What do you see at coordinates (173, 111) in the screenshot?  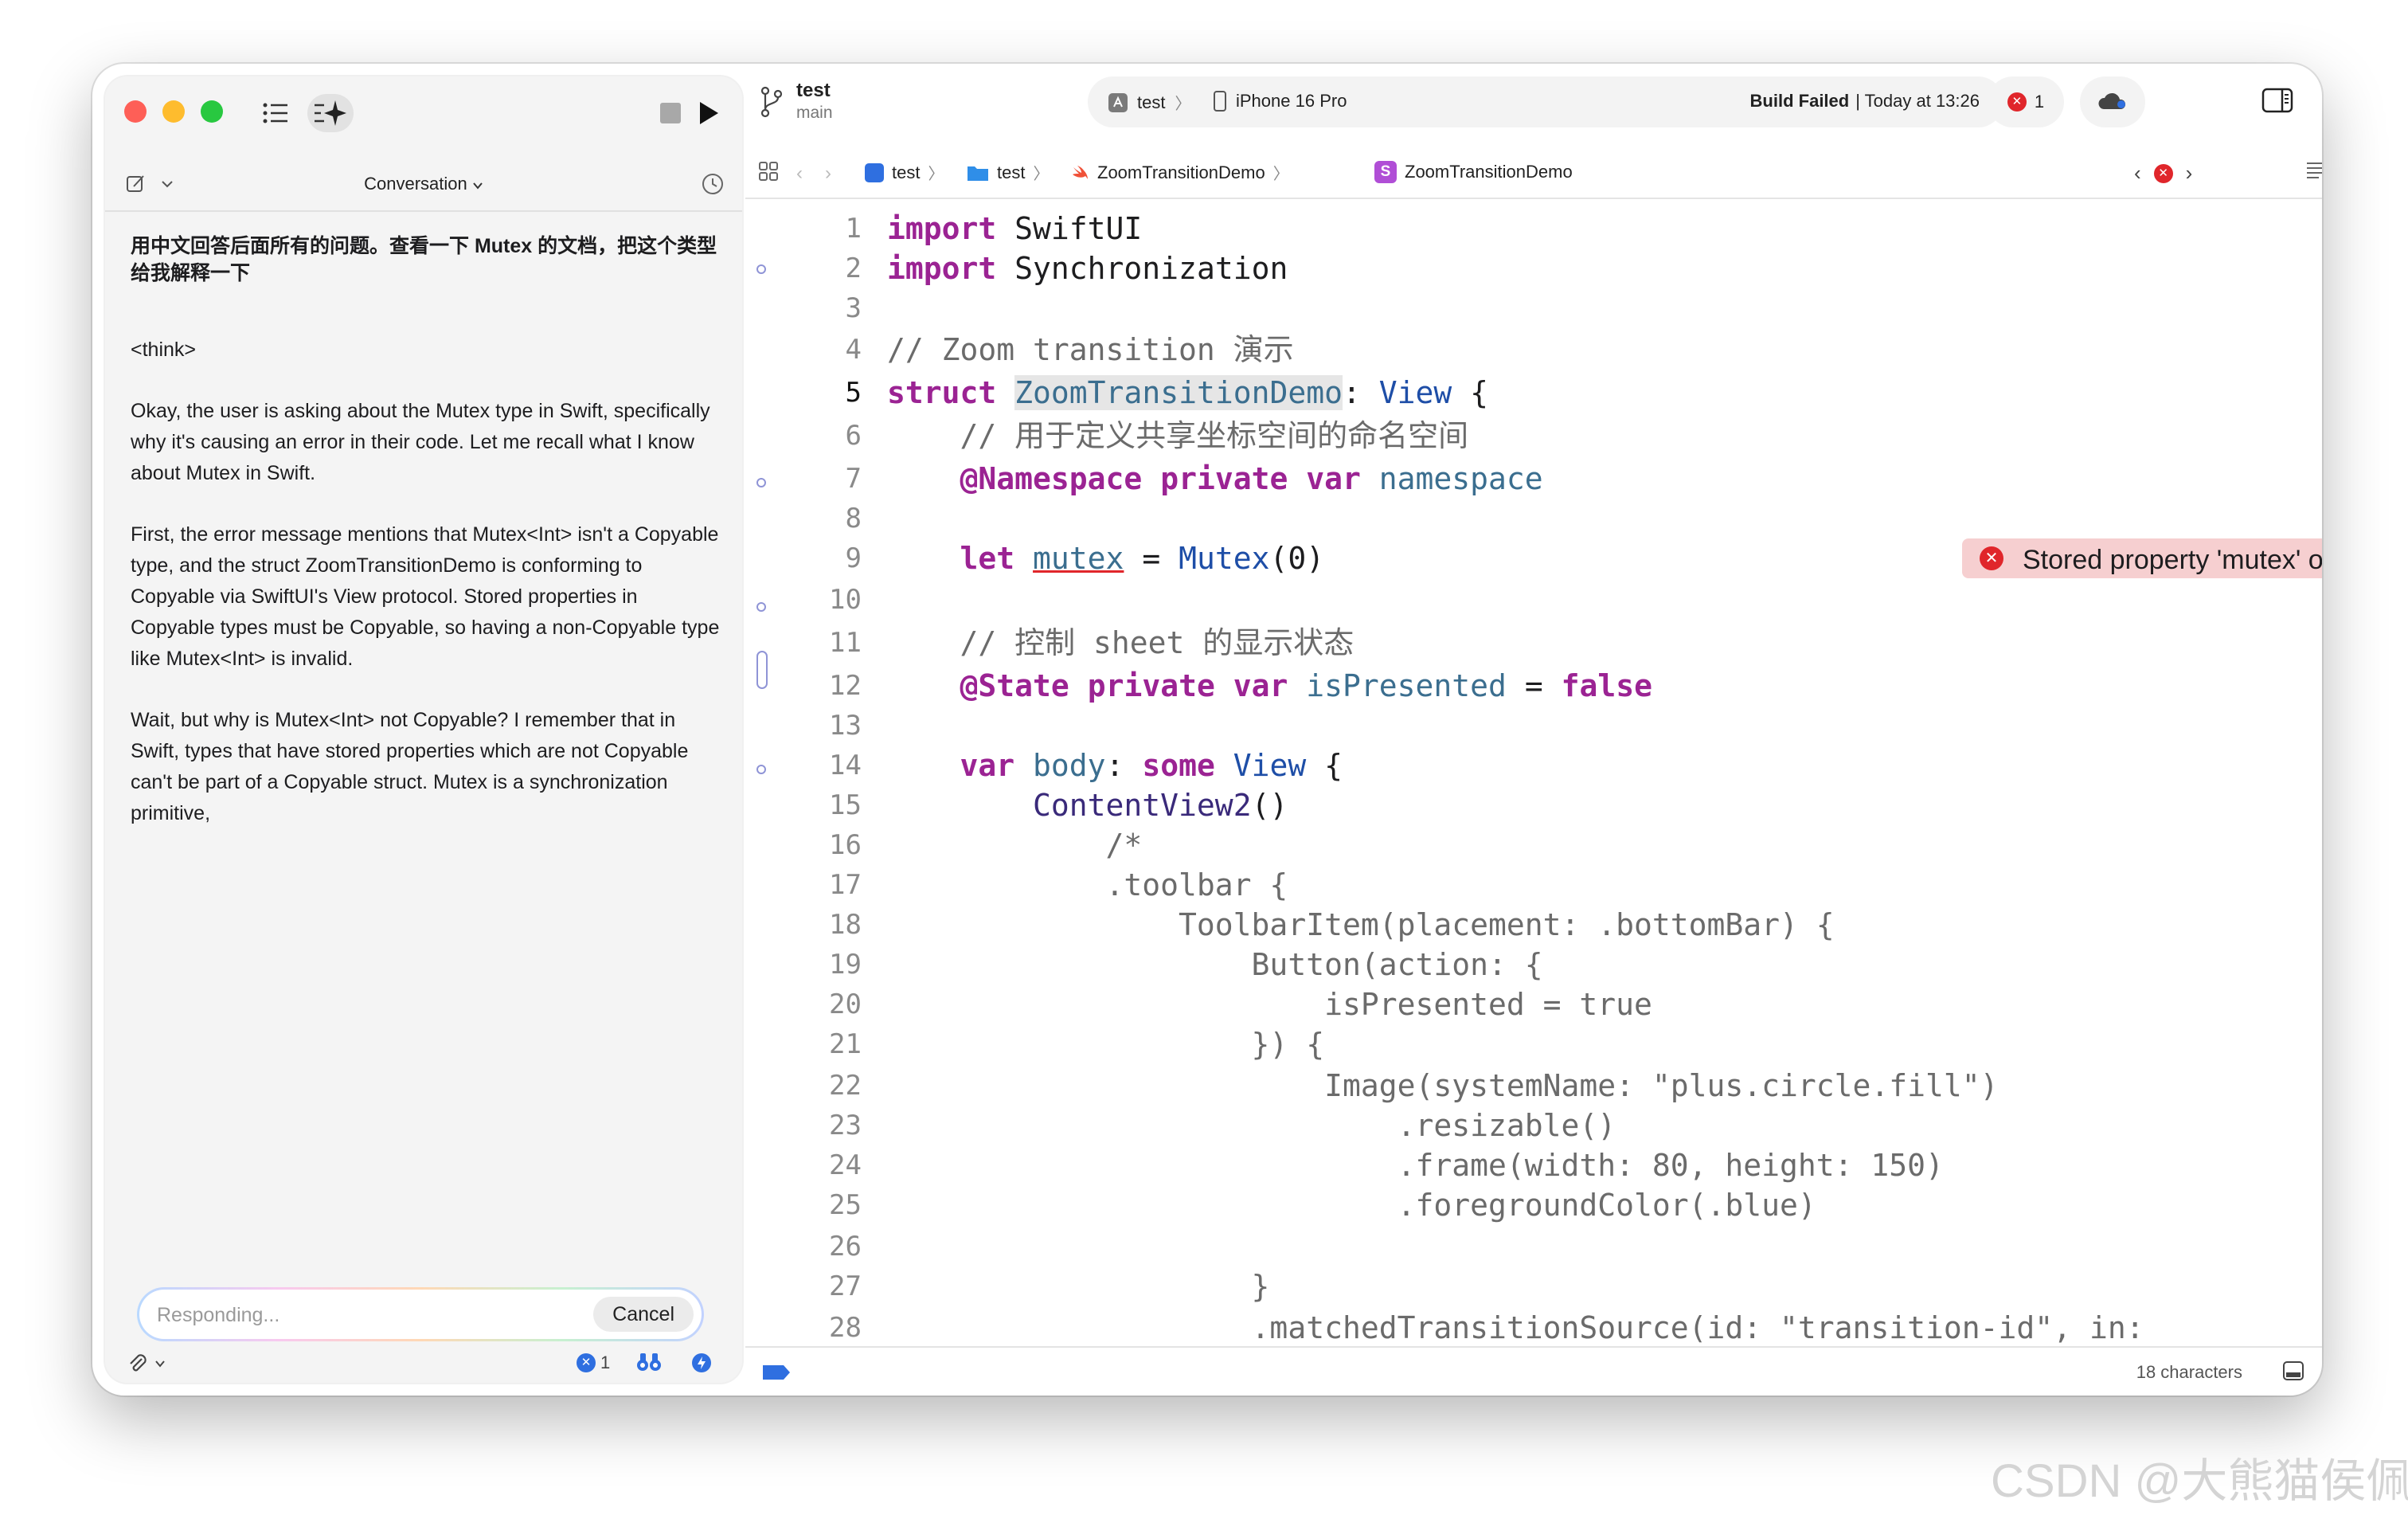 I see `minimize-window-button` at bounding box center [173, 111].